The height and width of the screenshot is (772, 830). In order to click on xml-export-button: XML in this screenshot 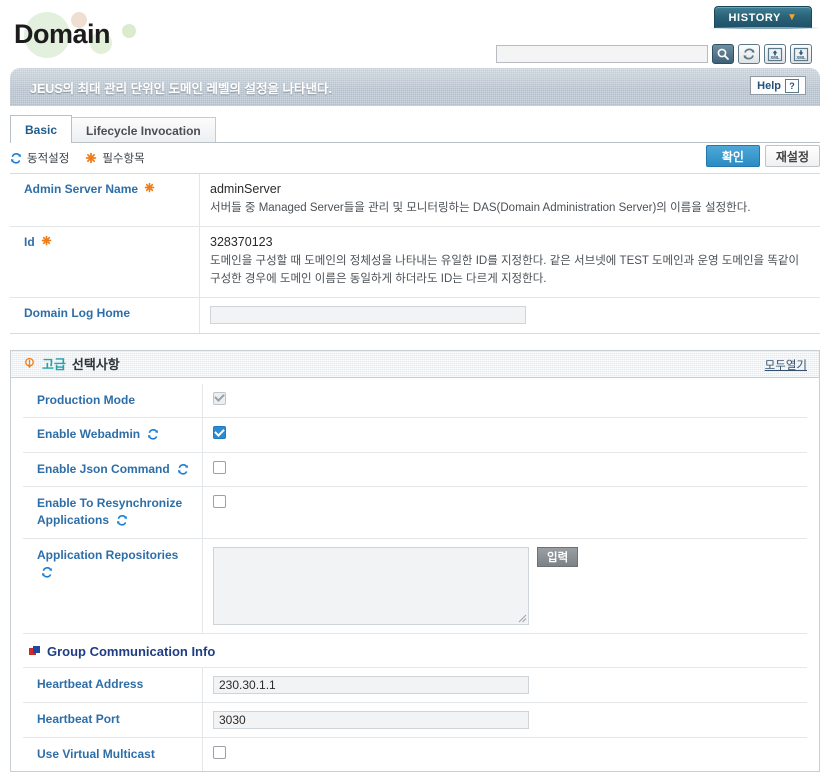, I will do `click(801, 54)`.